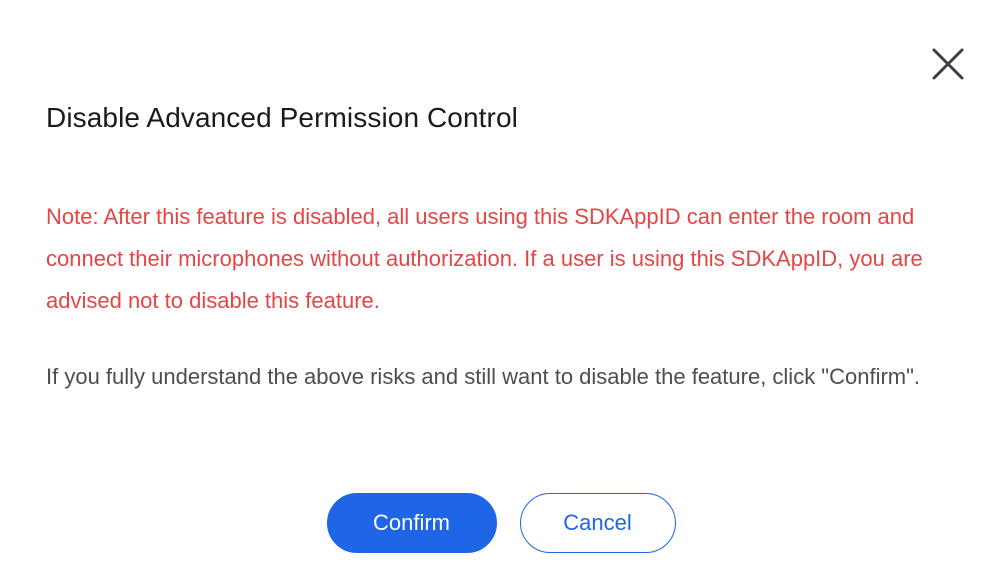 The height and width of the screenshot is (583, 1002). I want to click on dialog-footer: Confirm Cancel, so click(501, 523).